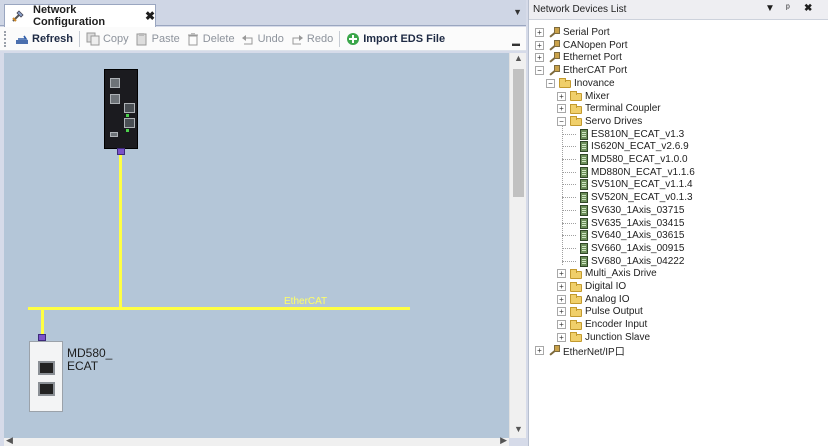  I want to click on tree-item-label: Pulse Output, so click(614, 312).